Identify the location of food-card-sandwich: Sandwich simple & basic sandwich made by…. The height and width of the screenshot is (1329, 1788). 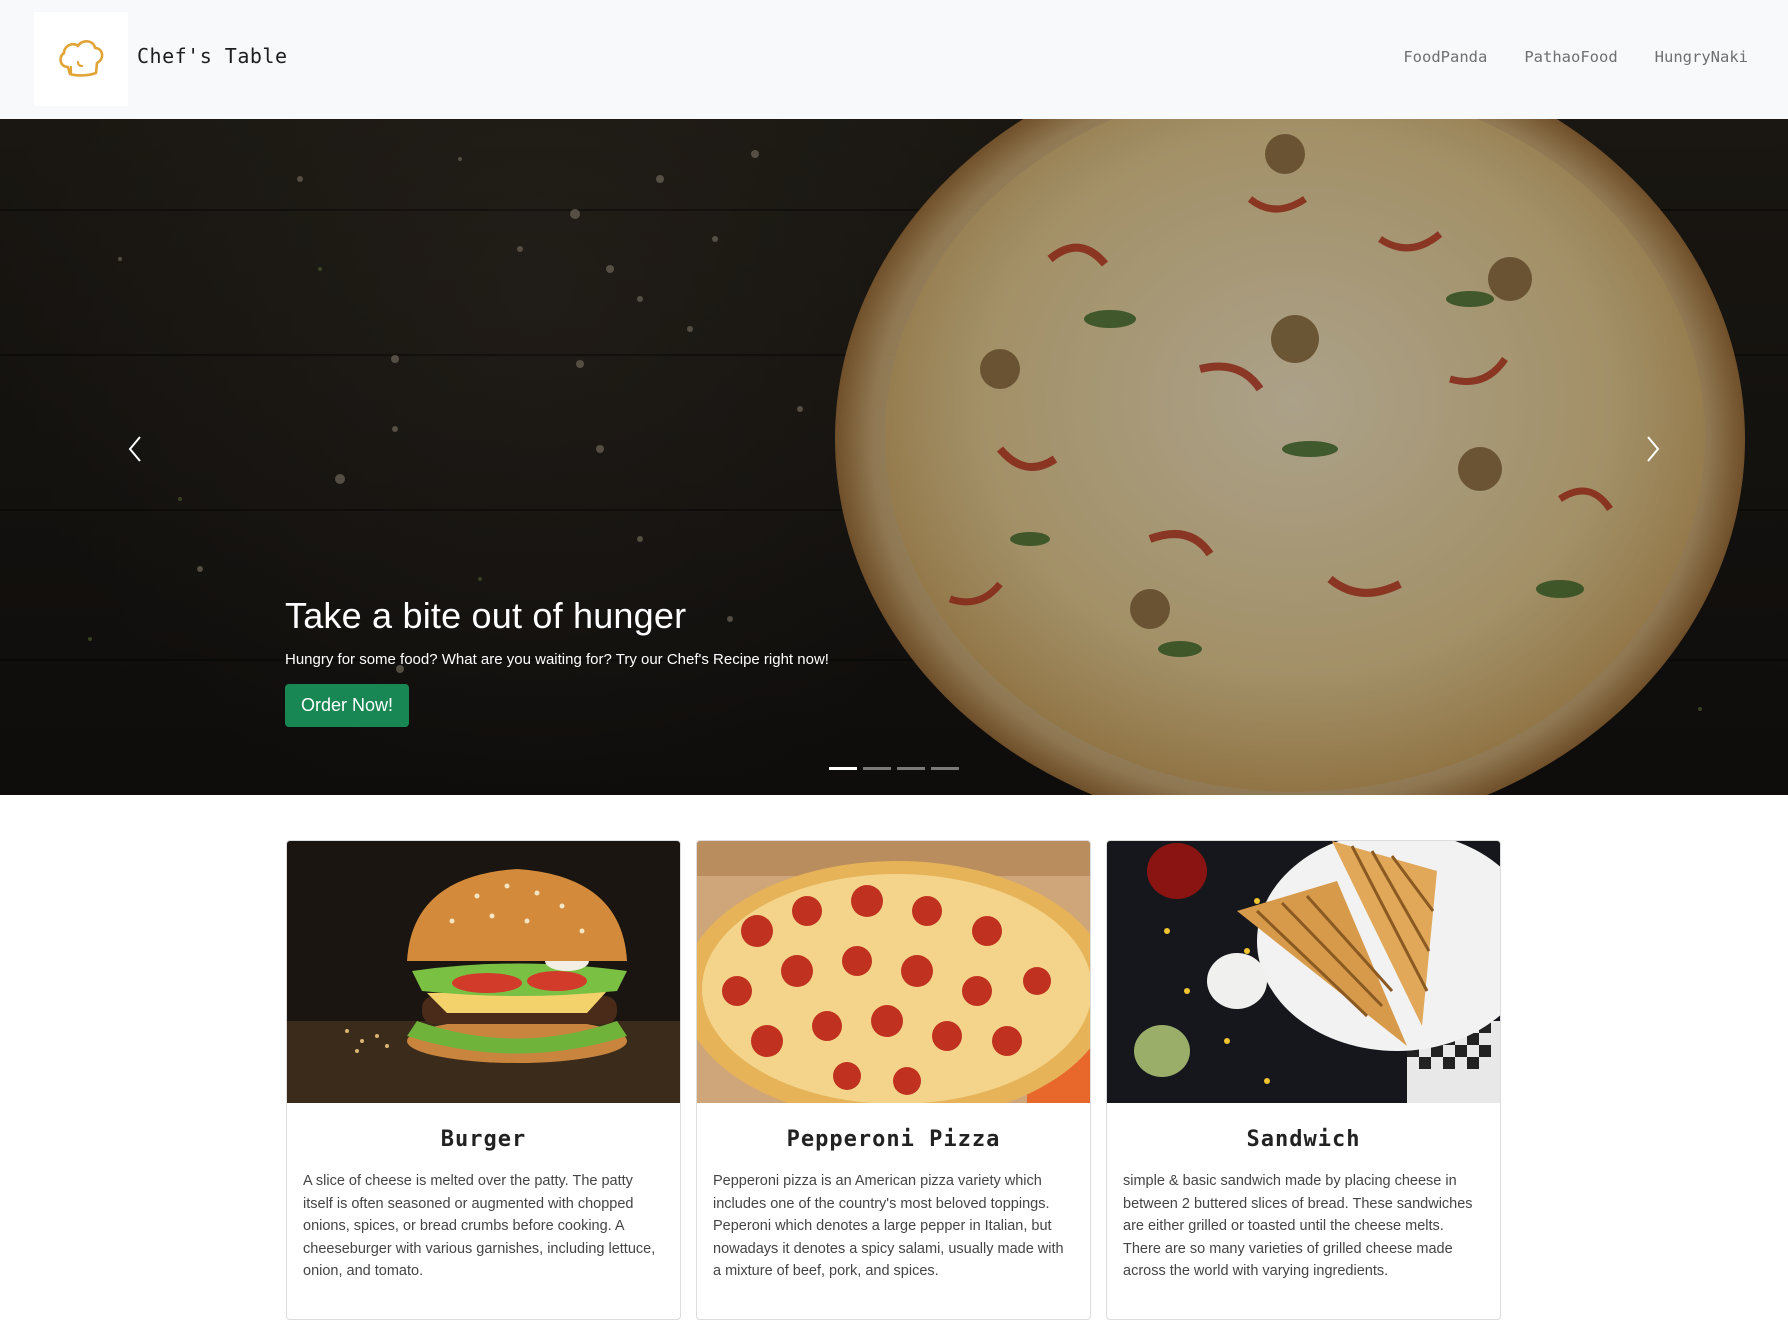
(1303, 1080).